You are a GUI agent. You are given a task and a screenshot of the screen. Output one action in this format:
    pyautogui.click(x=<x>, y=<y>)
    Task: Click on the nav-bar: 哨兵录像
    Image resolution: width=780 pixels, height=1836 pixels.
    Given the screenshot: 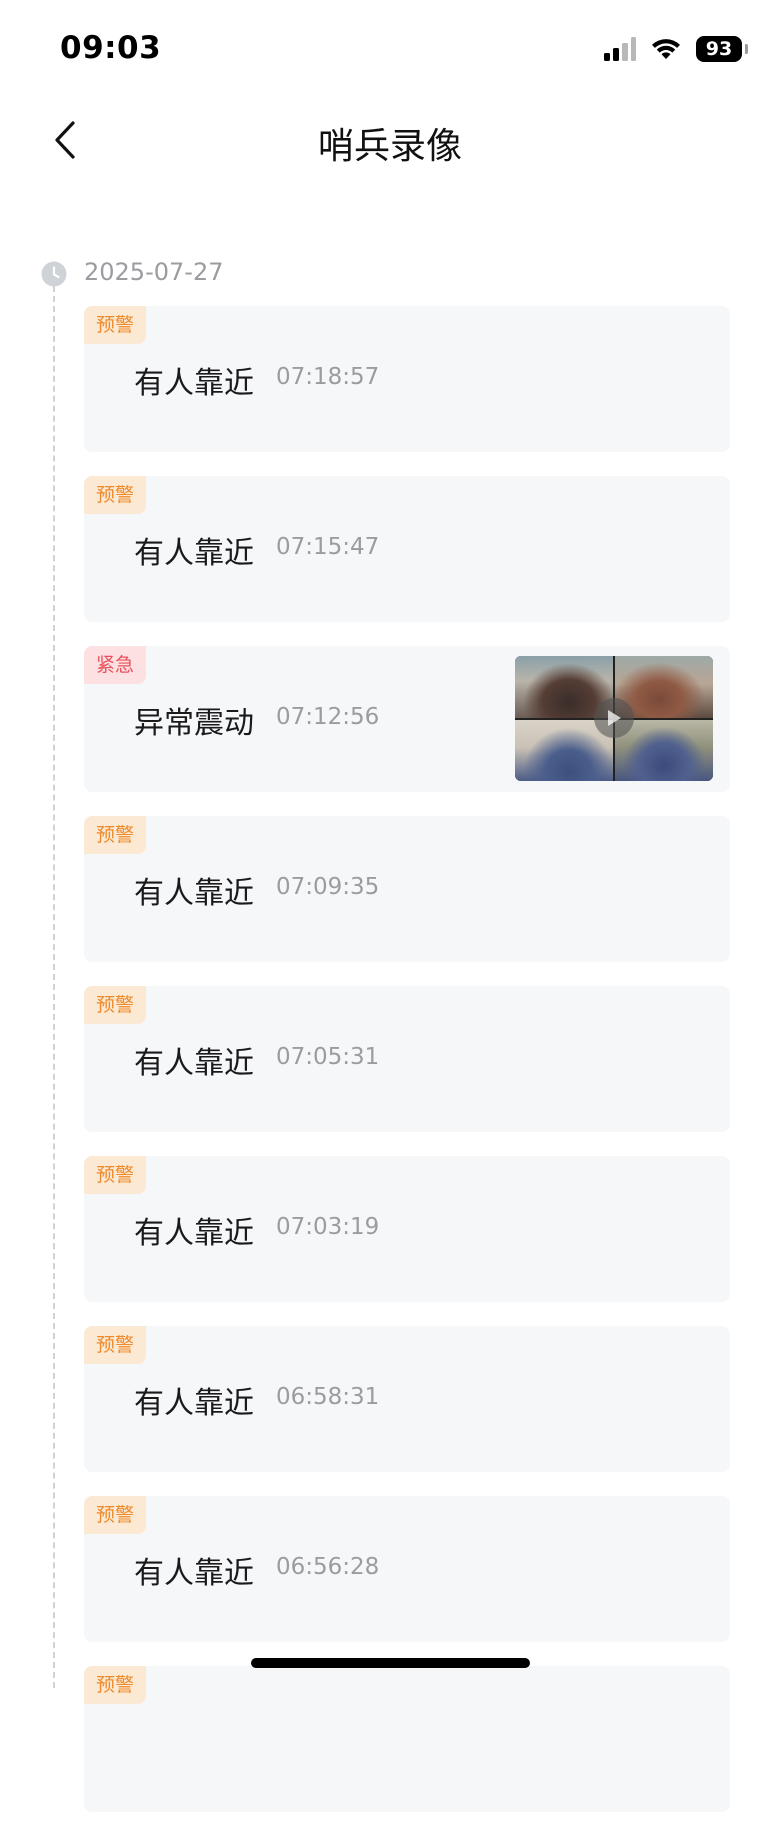 What is the action you would take?
    pyautogui.click(x=390, y=140)
    